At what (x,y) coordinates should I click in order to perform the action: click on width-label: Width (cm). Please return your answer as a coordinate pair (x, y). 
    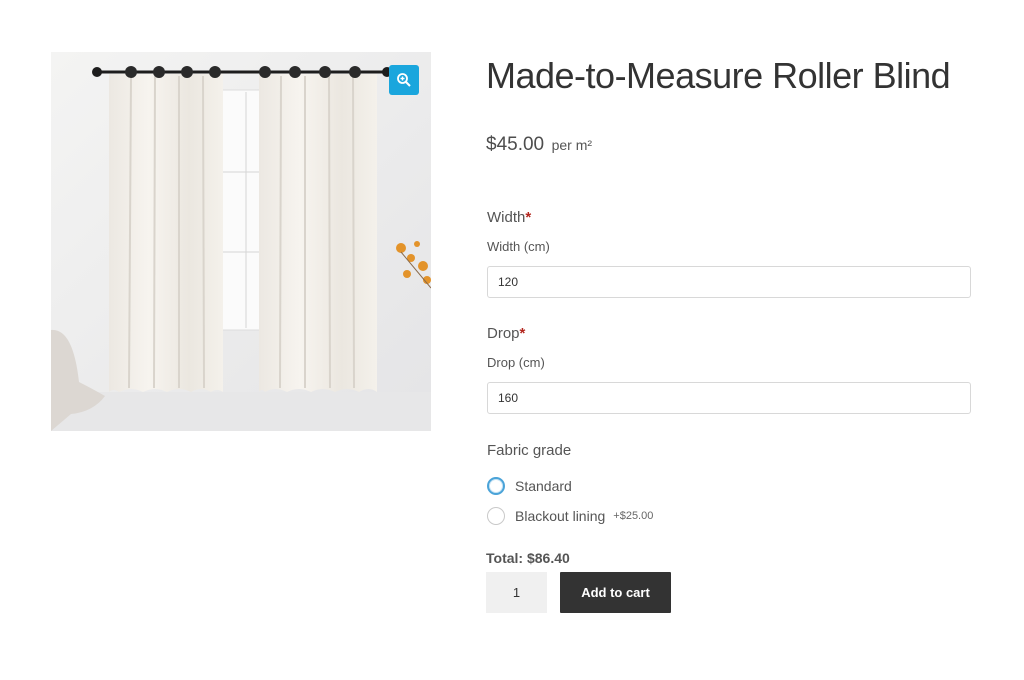
    Looking at the image, I should click on (518, 246).